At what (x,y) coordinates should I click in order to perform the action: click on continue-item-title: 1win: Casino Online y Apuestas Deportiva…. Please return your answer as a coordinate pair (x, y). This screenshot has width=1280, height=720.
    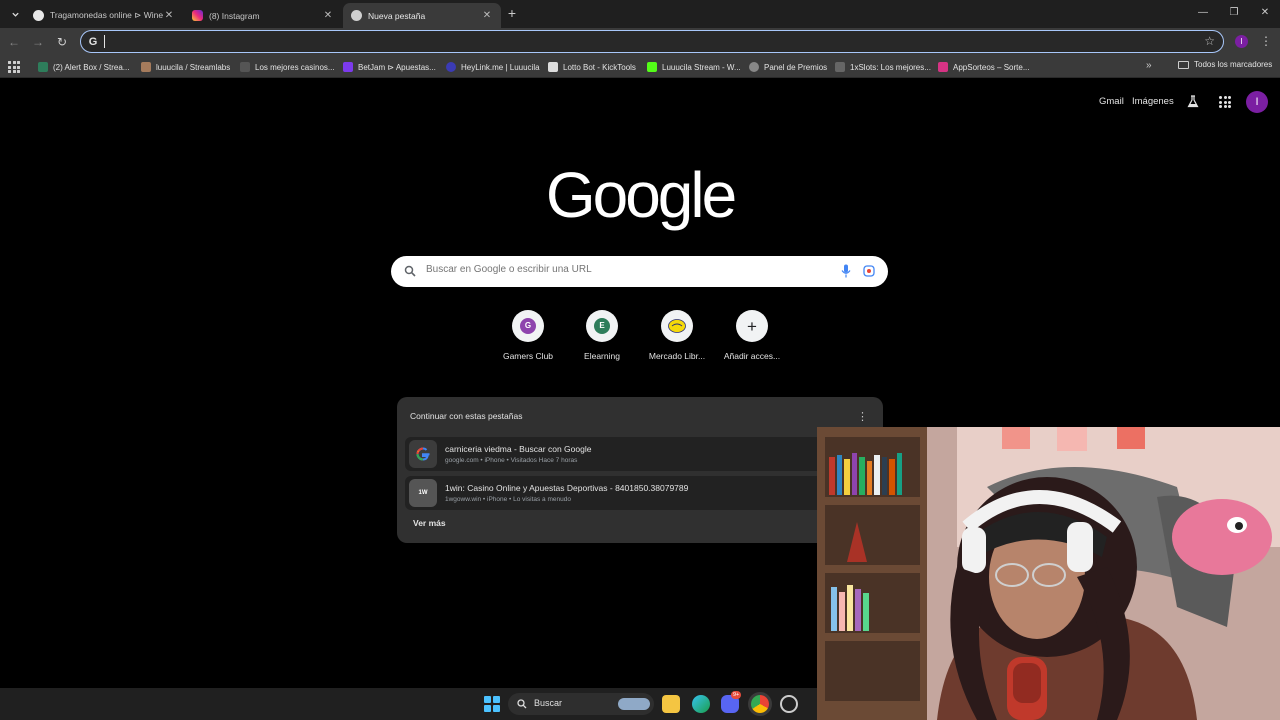
    Looking at the image, I should click on (567, 488).